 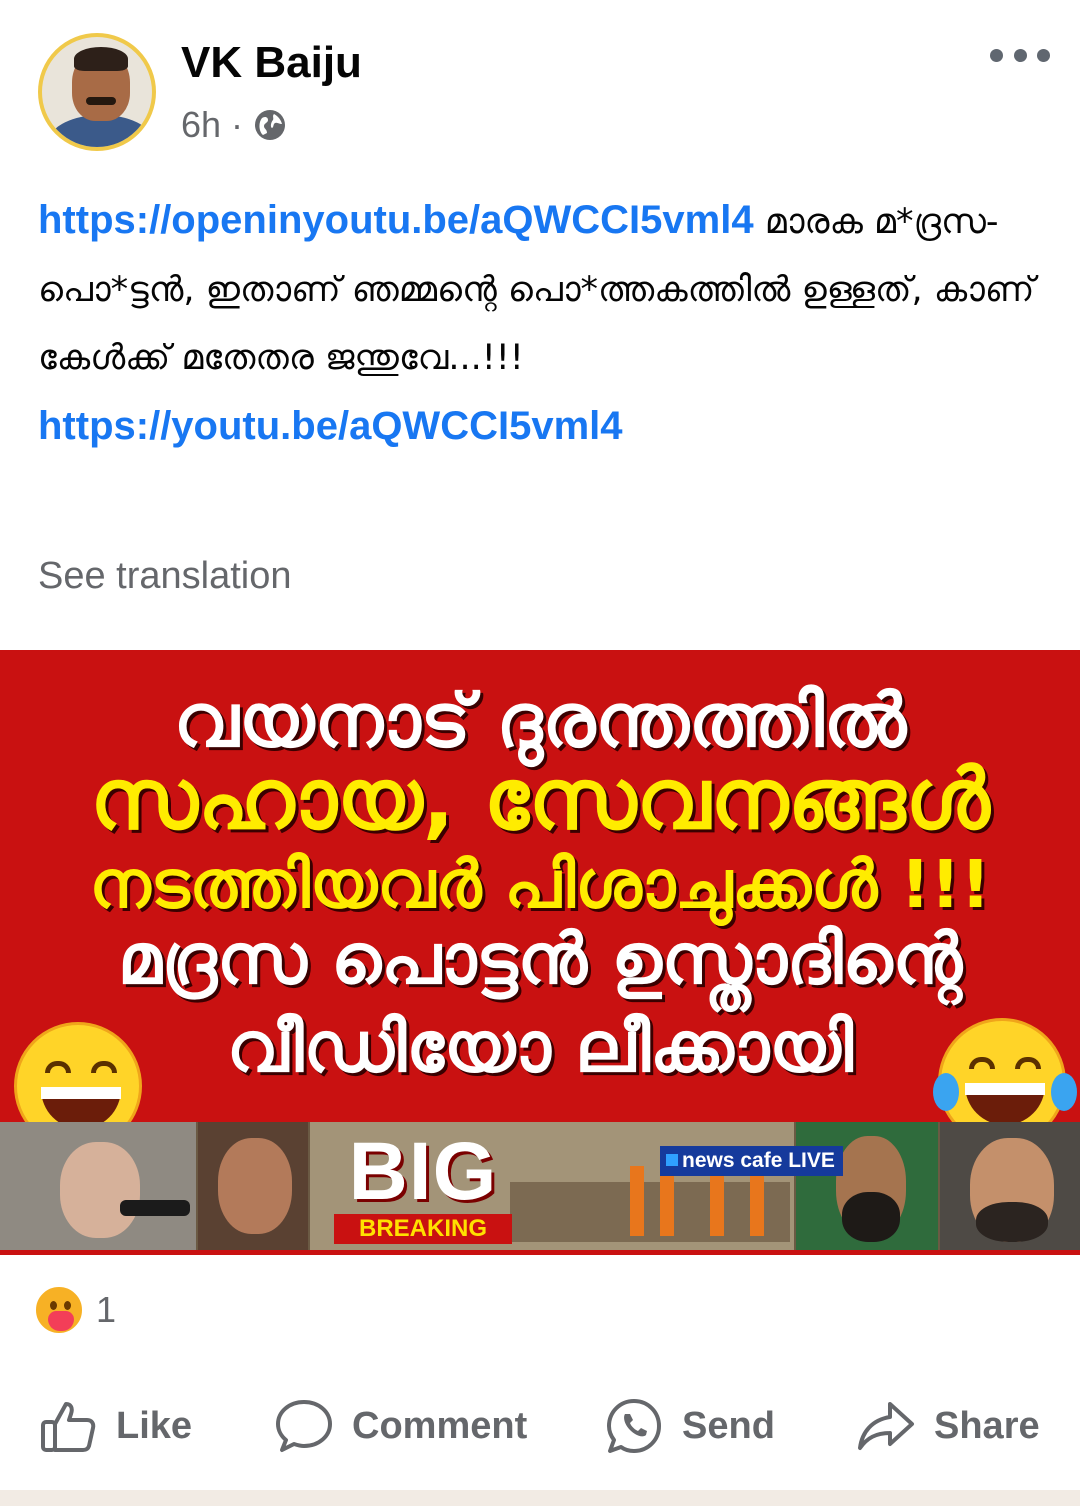 I want to click on headline-line-3: നടത്തിയവർ പിശാചുക്കൾ !!!, so click(x=540, y=884).